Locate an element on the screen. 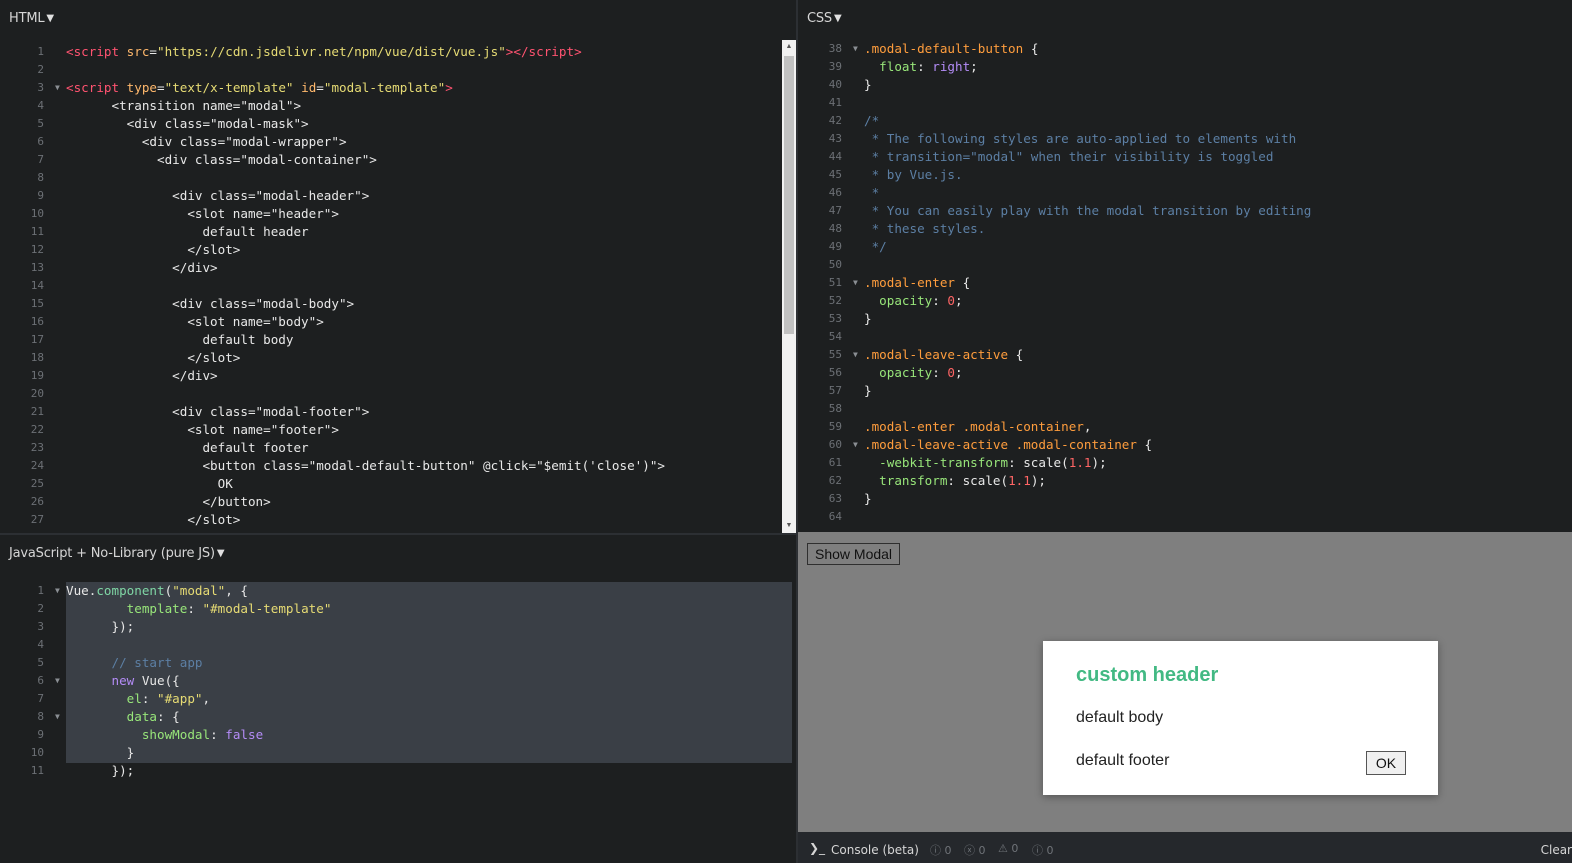  code-line: 11 default header is located at coordinates (398, 232).